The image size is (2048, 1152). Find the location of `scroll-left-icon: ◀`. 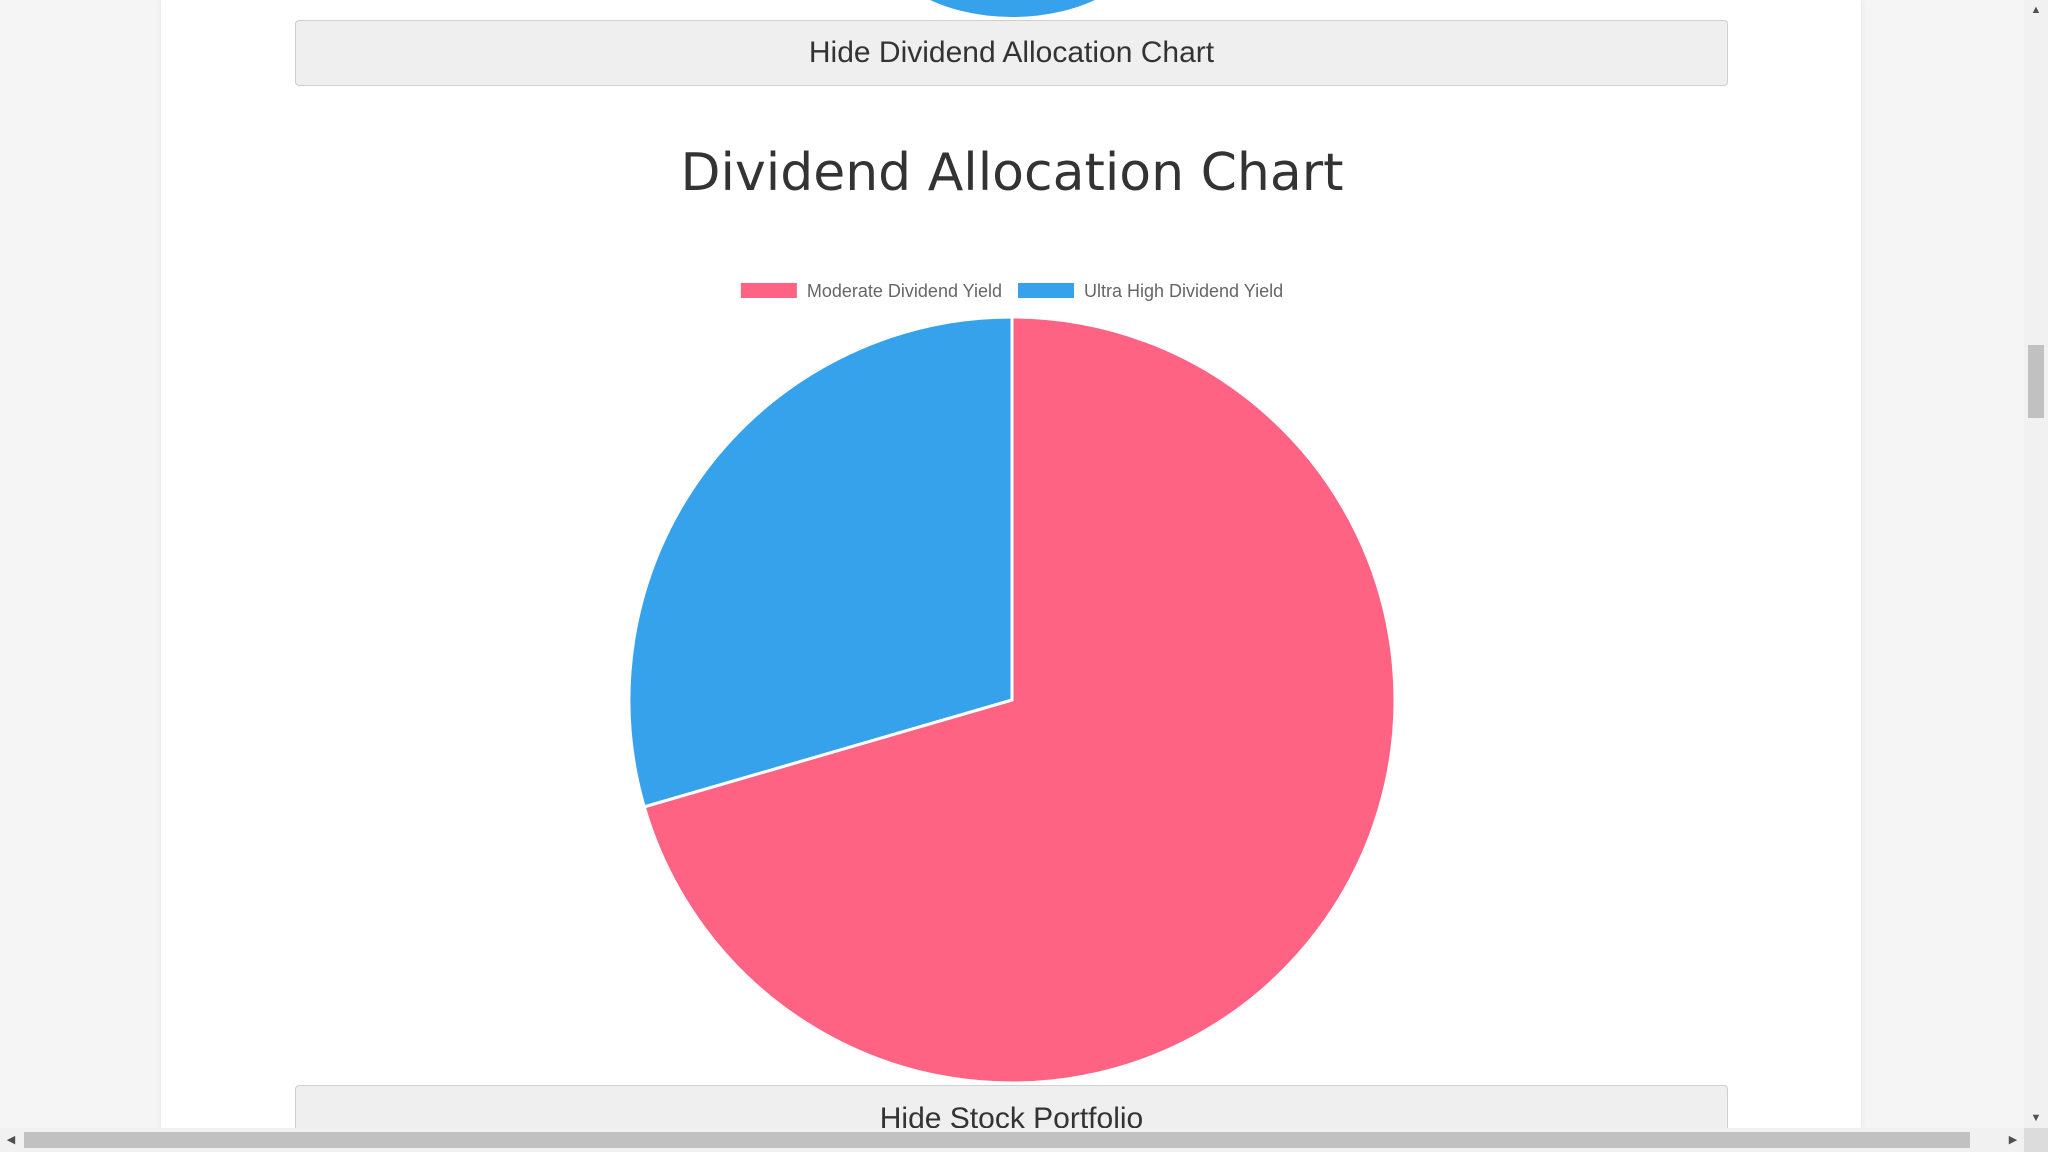

scroll-left-icon: ◀ is located at coordinates (11, 1140).